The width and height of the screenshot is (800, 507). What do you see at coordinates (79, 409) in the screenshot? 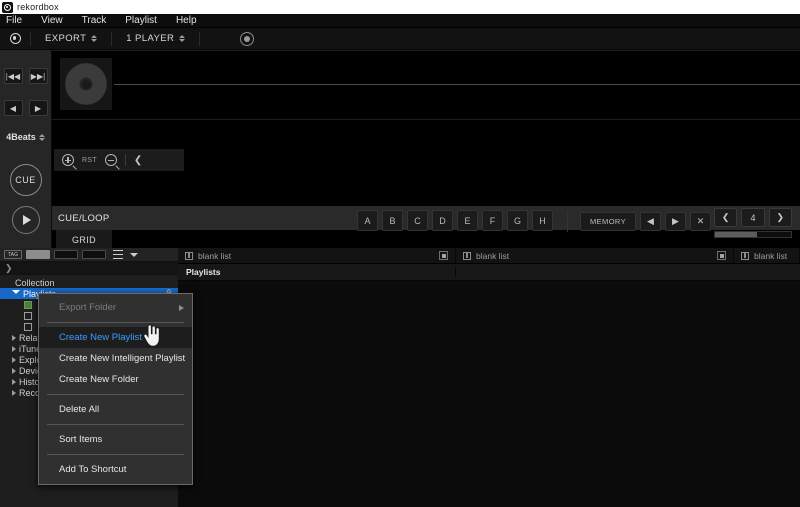
I see `context-menu-item-label: Delete All` at bounding box center [79, 409].